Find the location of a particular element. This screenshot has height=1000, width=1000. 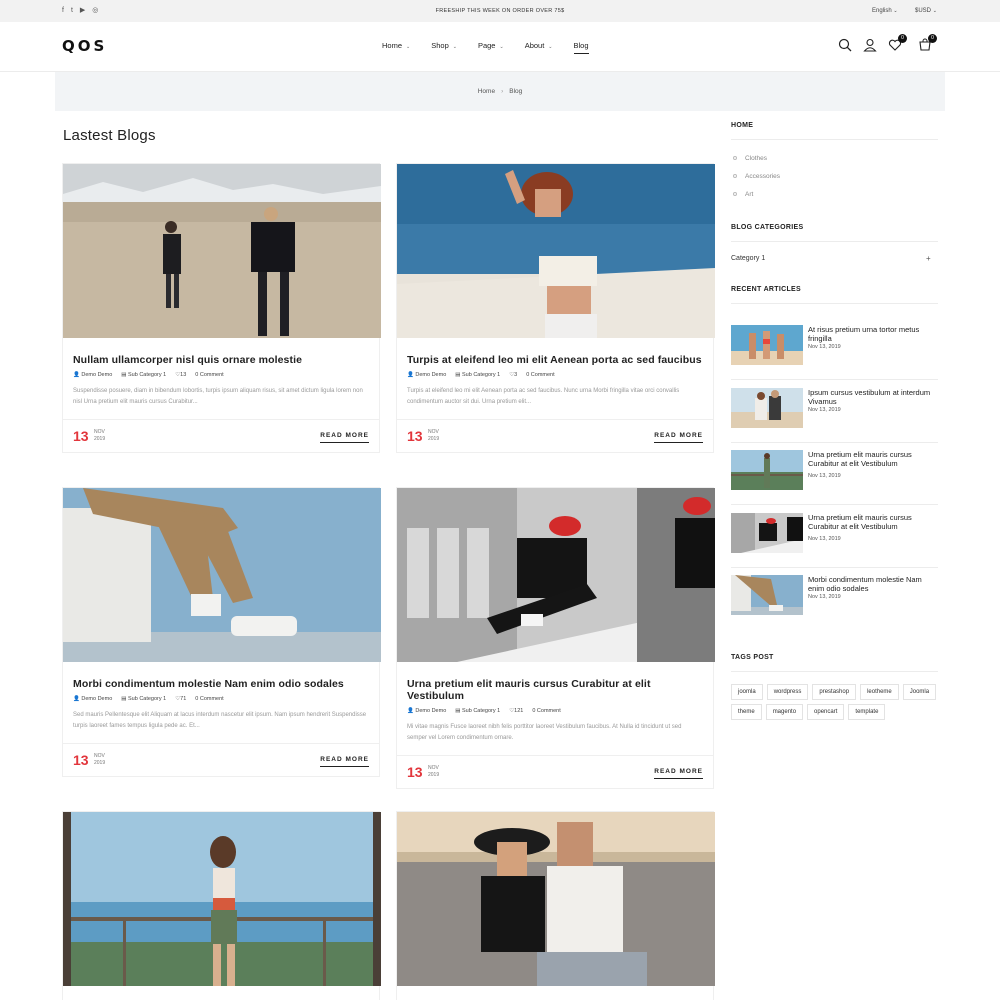

sidebar-item-accessories: Accessories is located at coordinates (756, 176).